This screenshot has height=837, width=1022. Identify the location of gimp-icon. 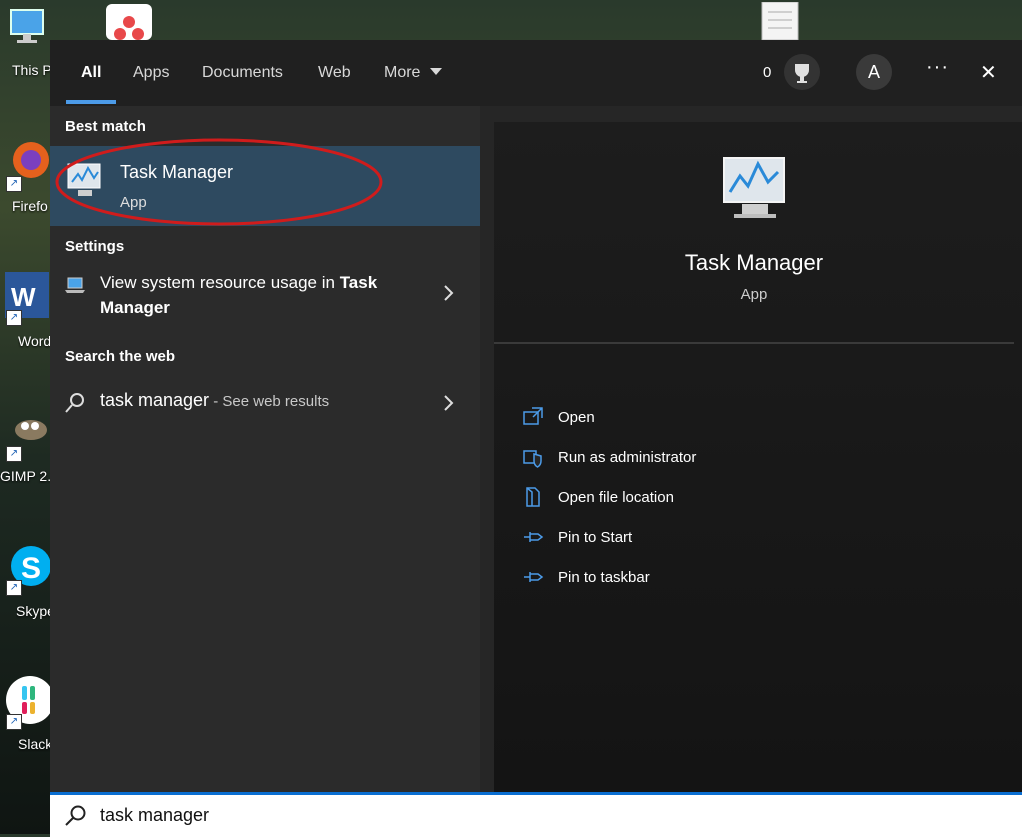
(31, 430).